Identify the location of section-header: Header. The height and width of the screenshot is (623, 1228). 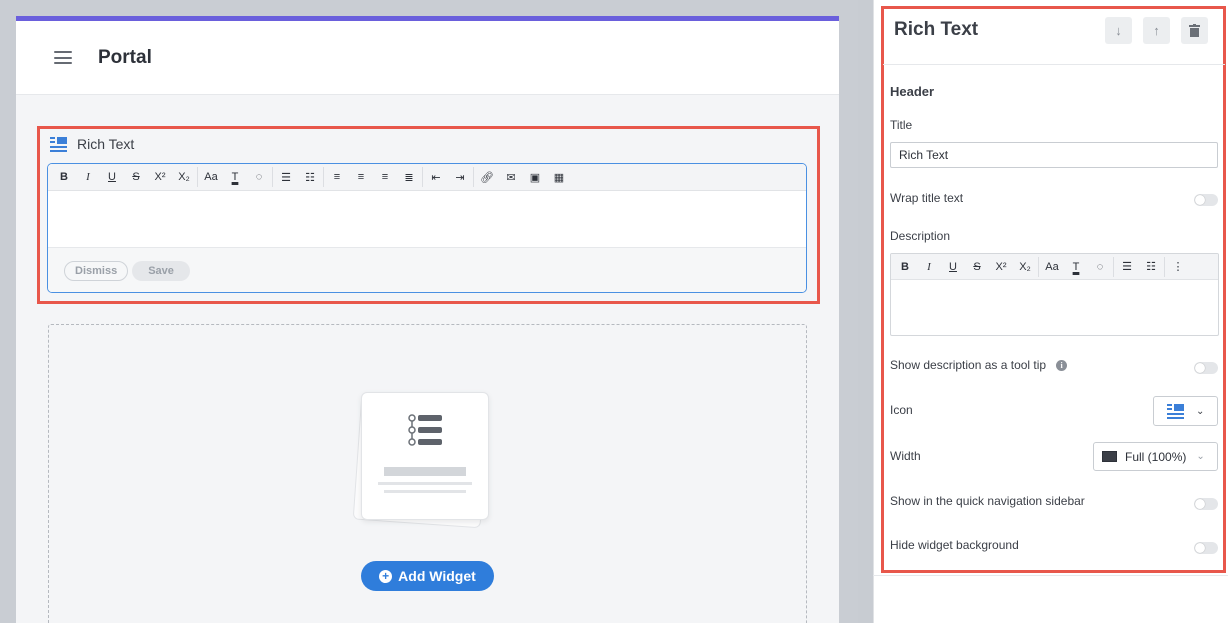
(912, 91).